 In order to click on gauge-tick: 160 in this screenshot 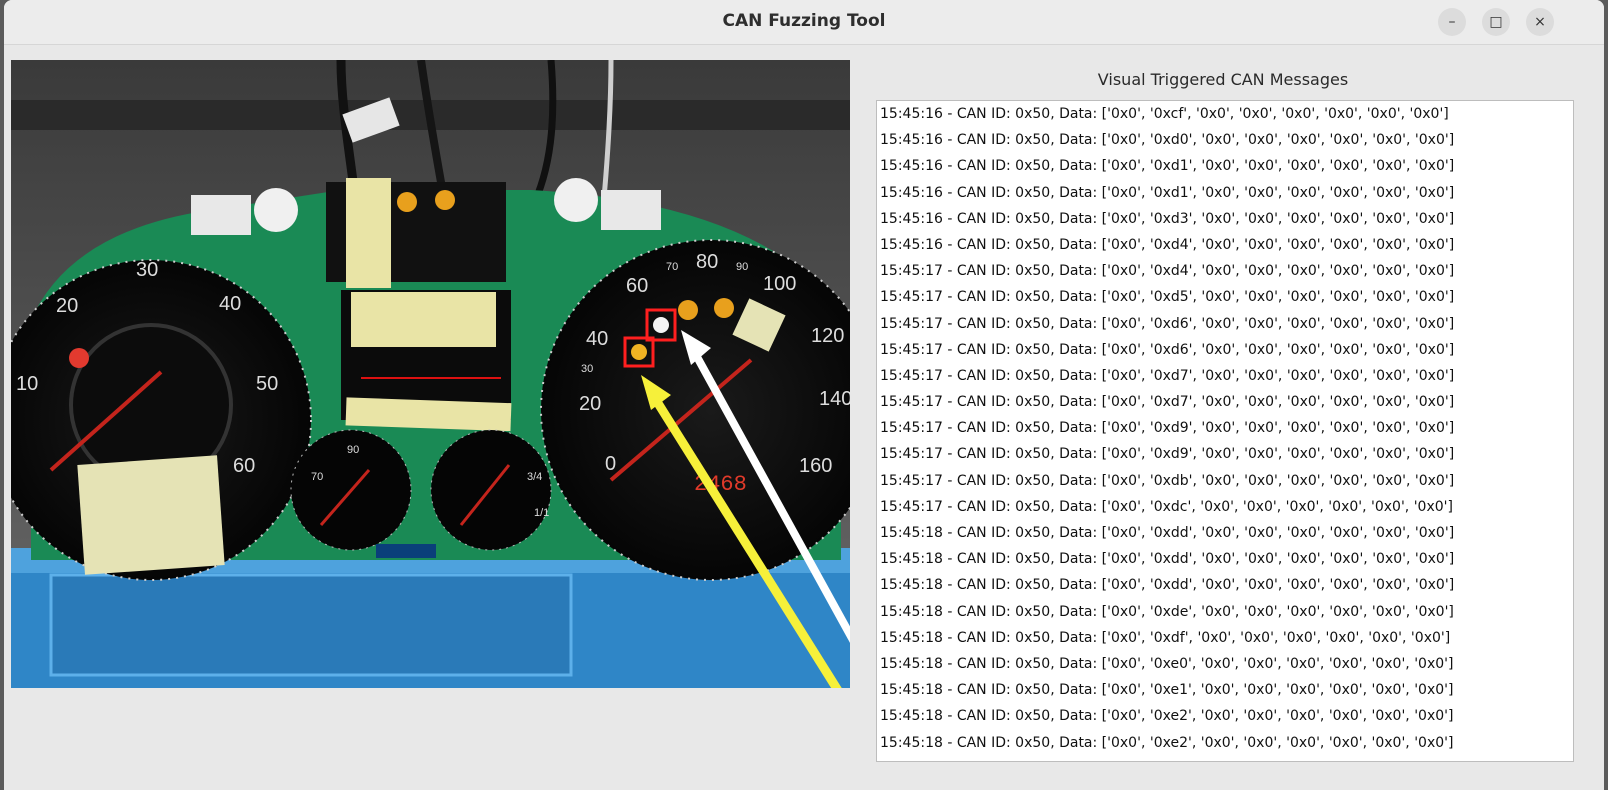, I will do `click(815, 466)`.